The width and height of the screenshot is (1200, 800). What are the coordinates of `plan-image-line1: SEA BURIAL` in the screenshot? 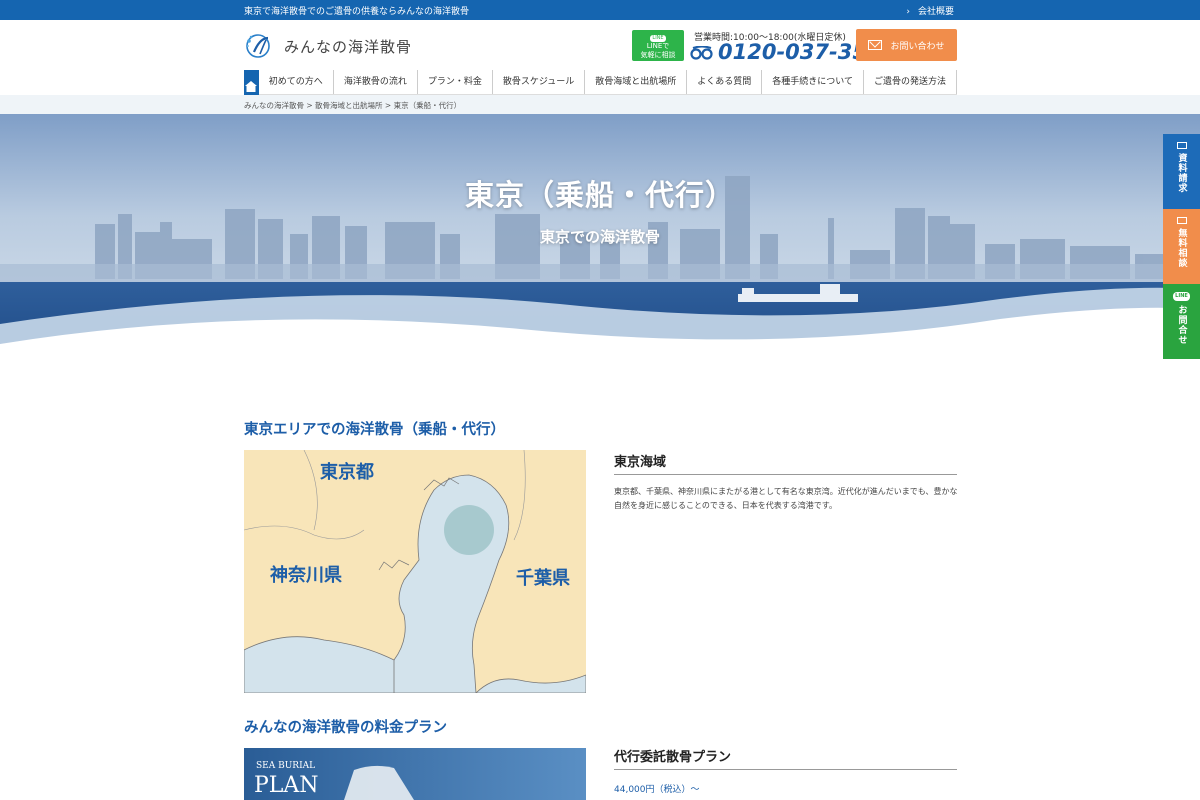 It's located at (285, 766).